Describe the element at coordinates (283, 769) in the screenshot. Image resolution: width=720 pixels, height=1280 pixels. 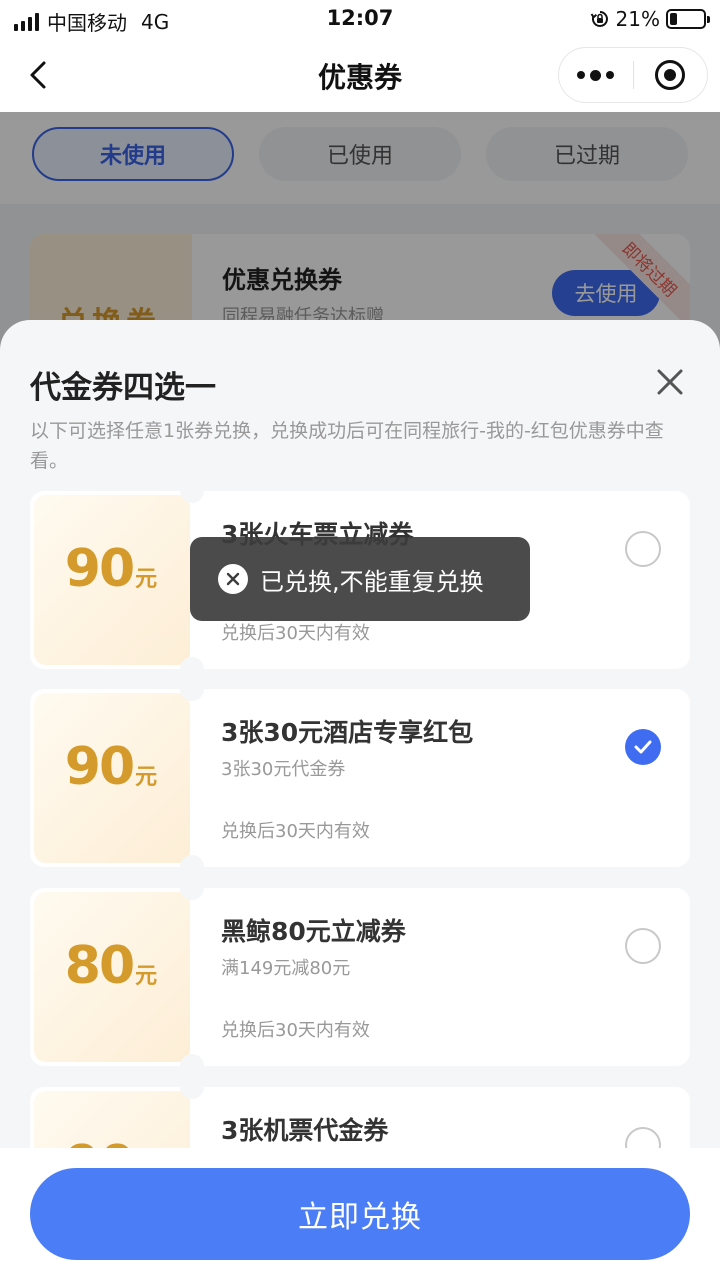
I see `voucher-subtitle: 3张30元代金券` at that location.